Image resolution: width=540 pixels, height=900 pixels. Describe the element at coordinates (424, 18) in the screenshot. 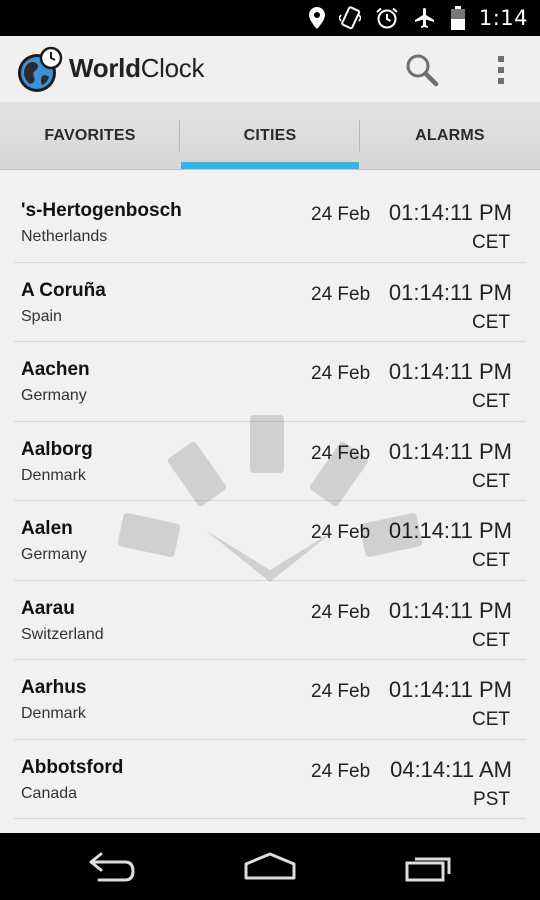

I see `airplane-icon` at that location.